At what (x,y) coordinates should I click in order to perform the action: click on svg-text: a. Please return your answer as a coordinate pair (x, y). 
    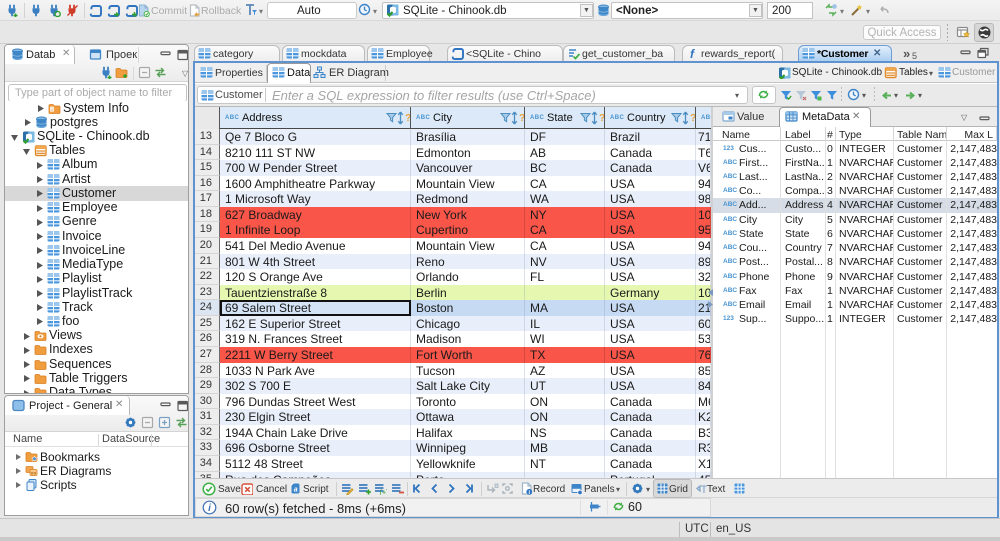
    Looking at the image, I should click on (296, 490).